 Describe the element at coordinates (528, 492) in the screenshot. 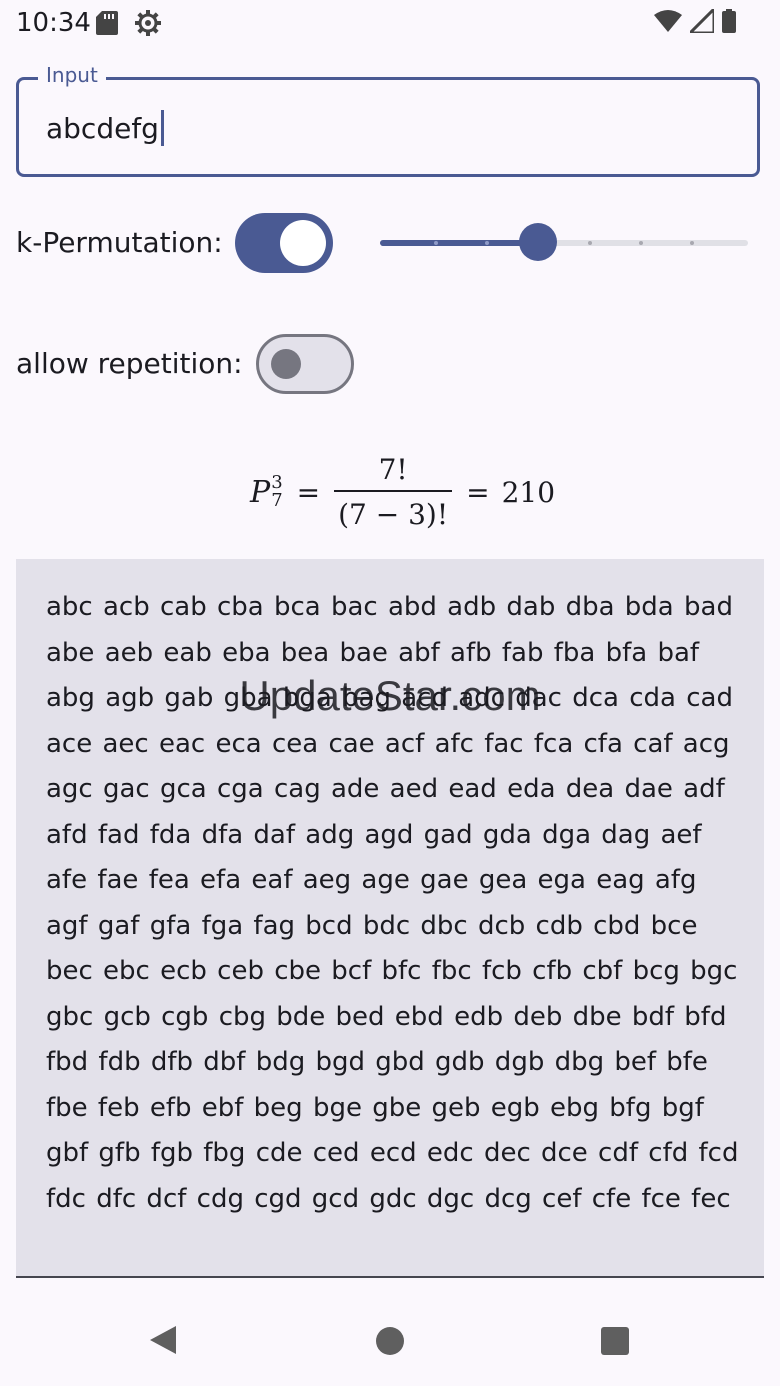

I see `formula-result: 210` at that location.